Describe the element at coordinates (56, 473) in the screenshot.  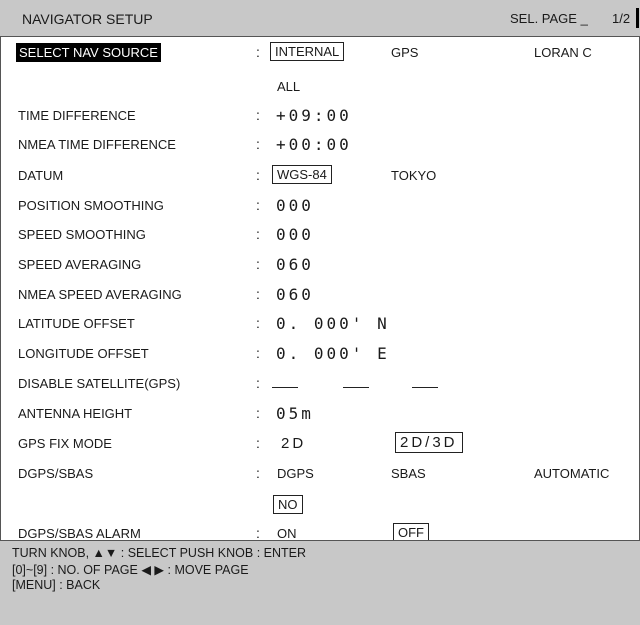
I see `row-label: DGPS/SBAS` at that location.